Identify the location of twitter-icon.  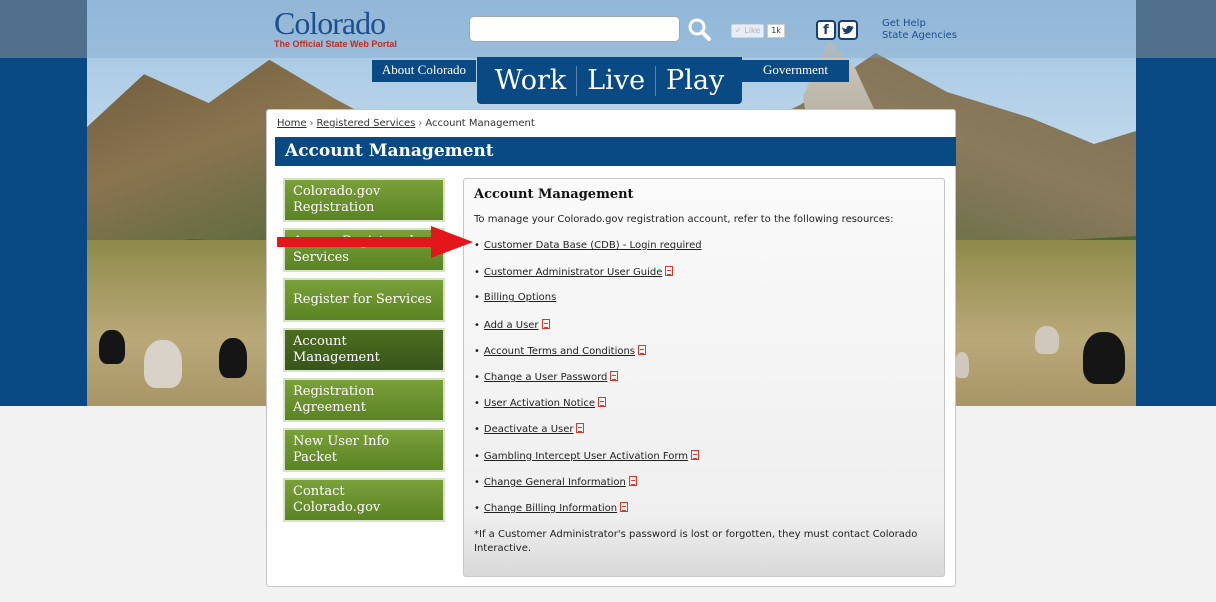
(848, 30).